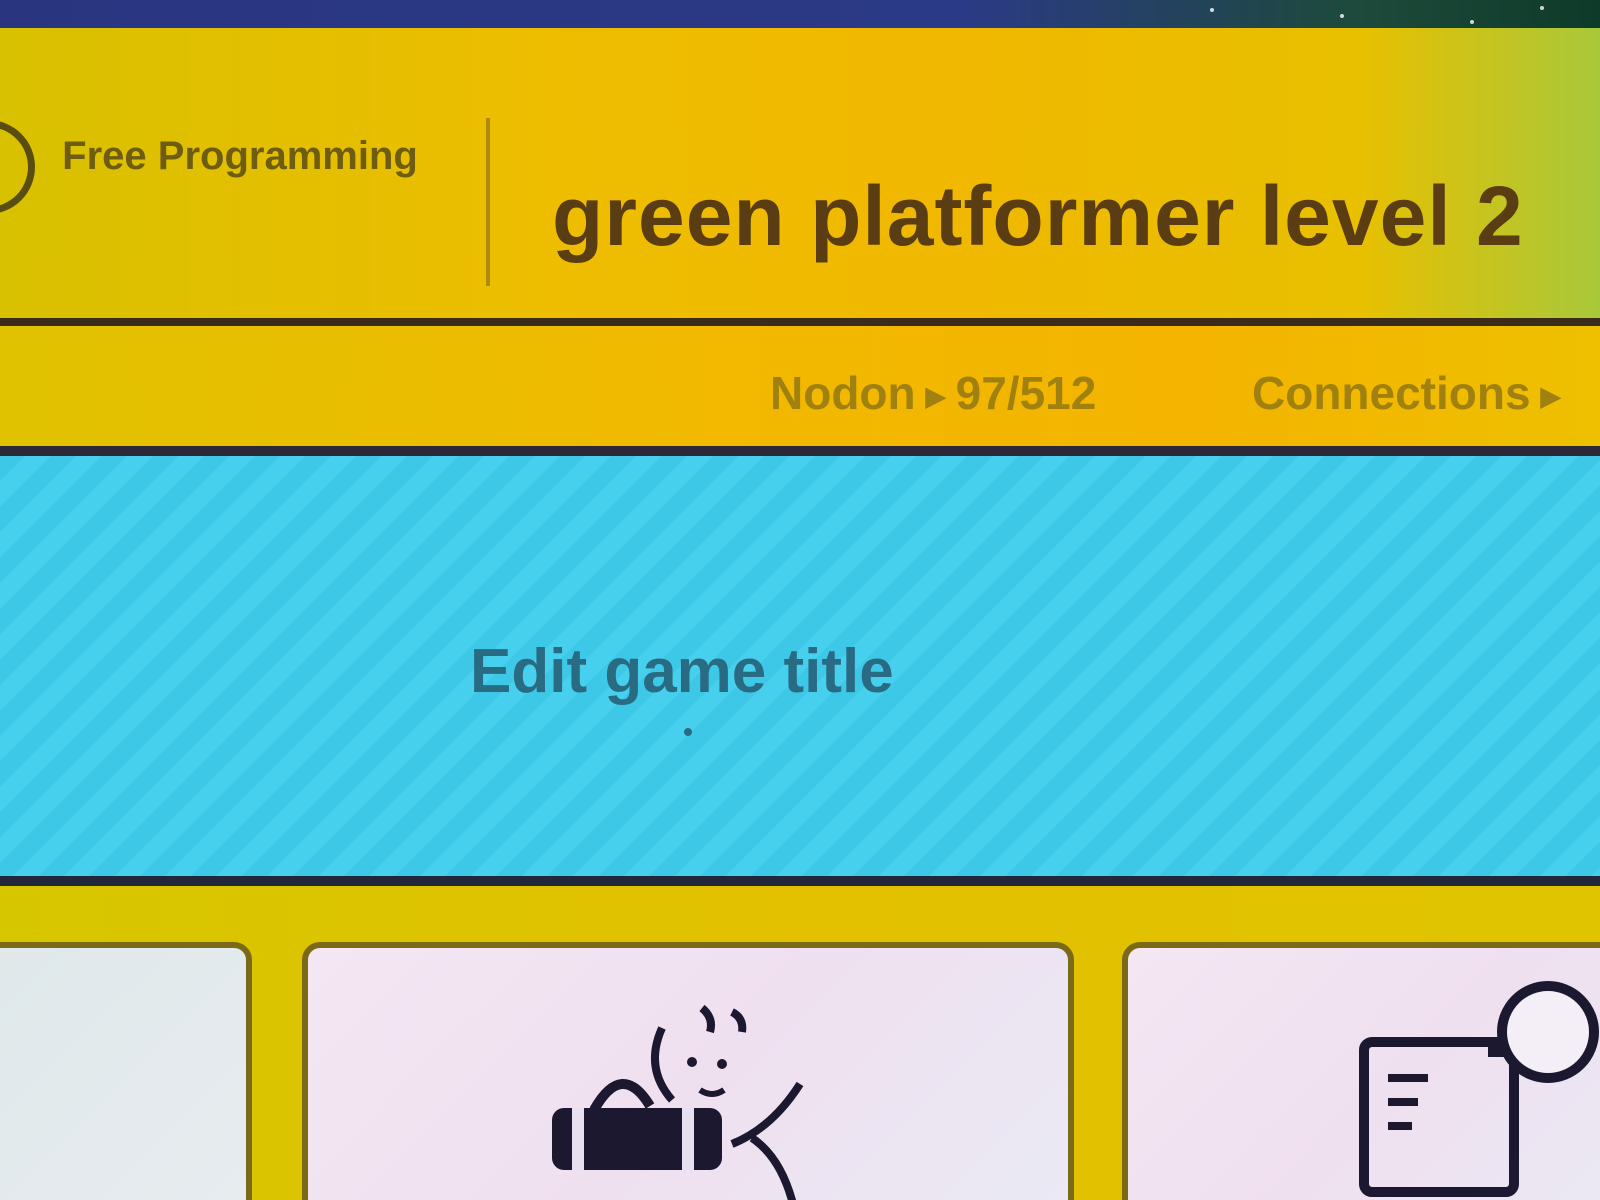 The height and width of the screenshot is (1200, 1600). Describe the element at coordinates (240, 156) in the screenshot. I see `mode-label: Free Programming` at that location.